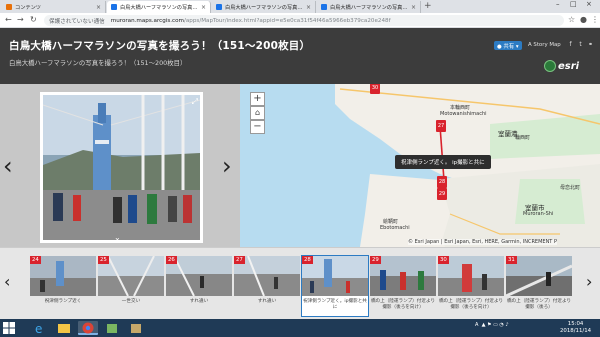 The height and width of the screenshot is (337, 600). What do you see at coordinates (239, 260) in the screenshot?
I see `thumbnail-number: 27` at bounding box center [239, 260].